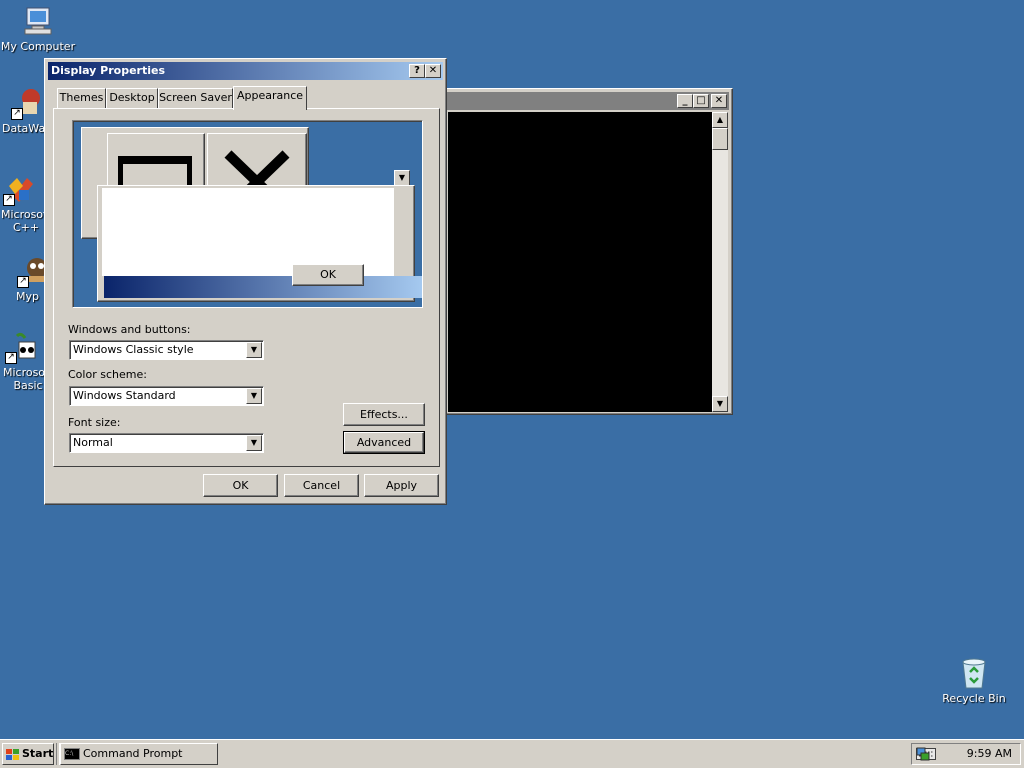 The image size is (1024, 768). Describe the element at coordinates (270, 98) in the screenshot. I see `tab-appearance: Appearance` at that location.